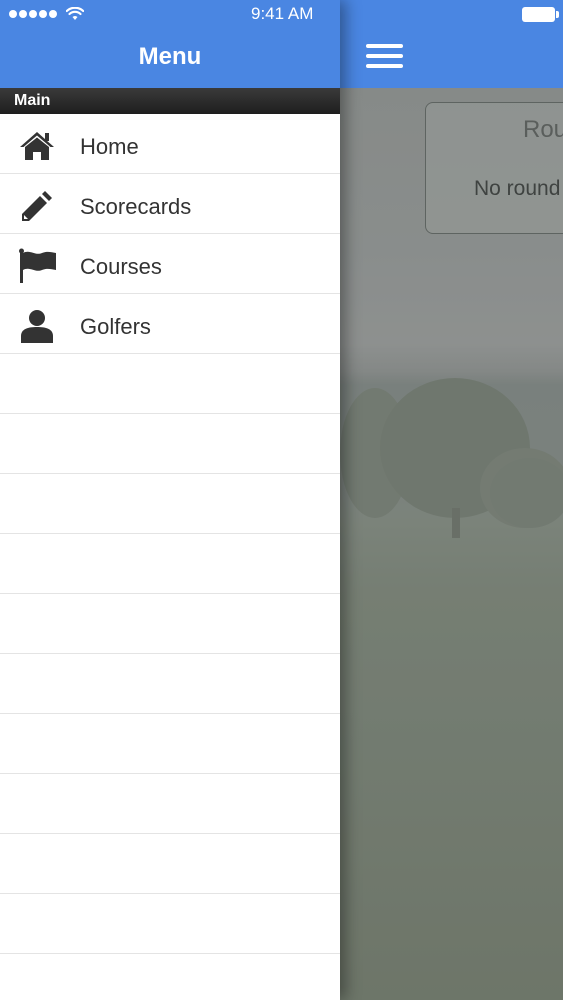 This screenshot has width=563, height=1000. I want to click on rounds-card: Rou No round, so click(494, 168).